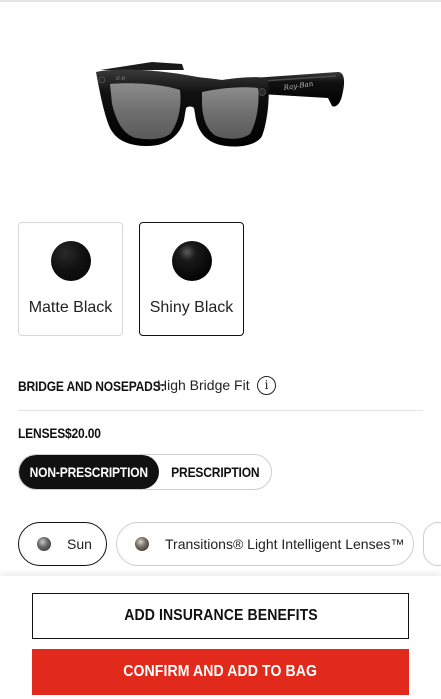  I want to click on lens-type-transitions: Transitions® Light Intelligent Lenses™, so click(265, 544).